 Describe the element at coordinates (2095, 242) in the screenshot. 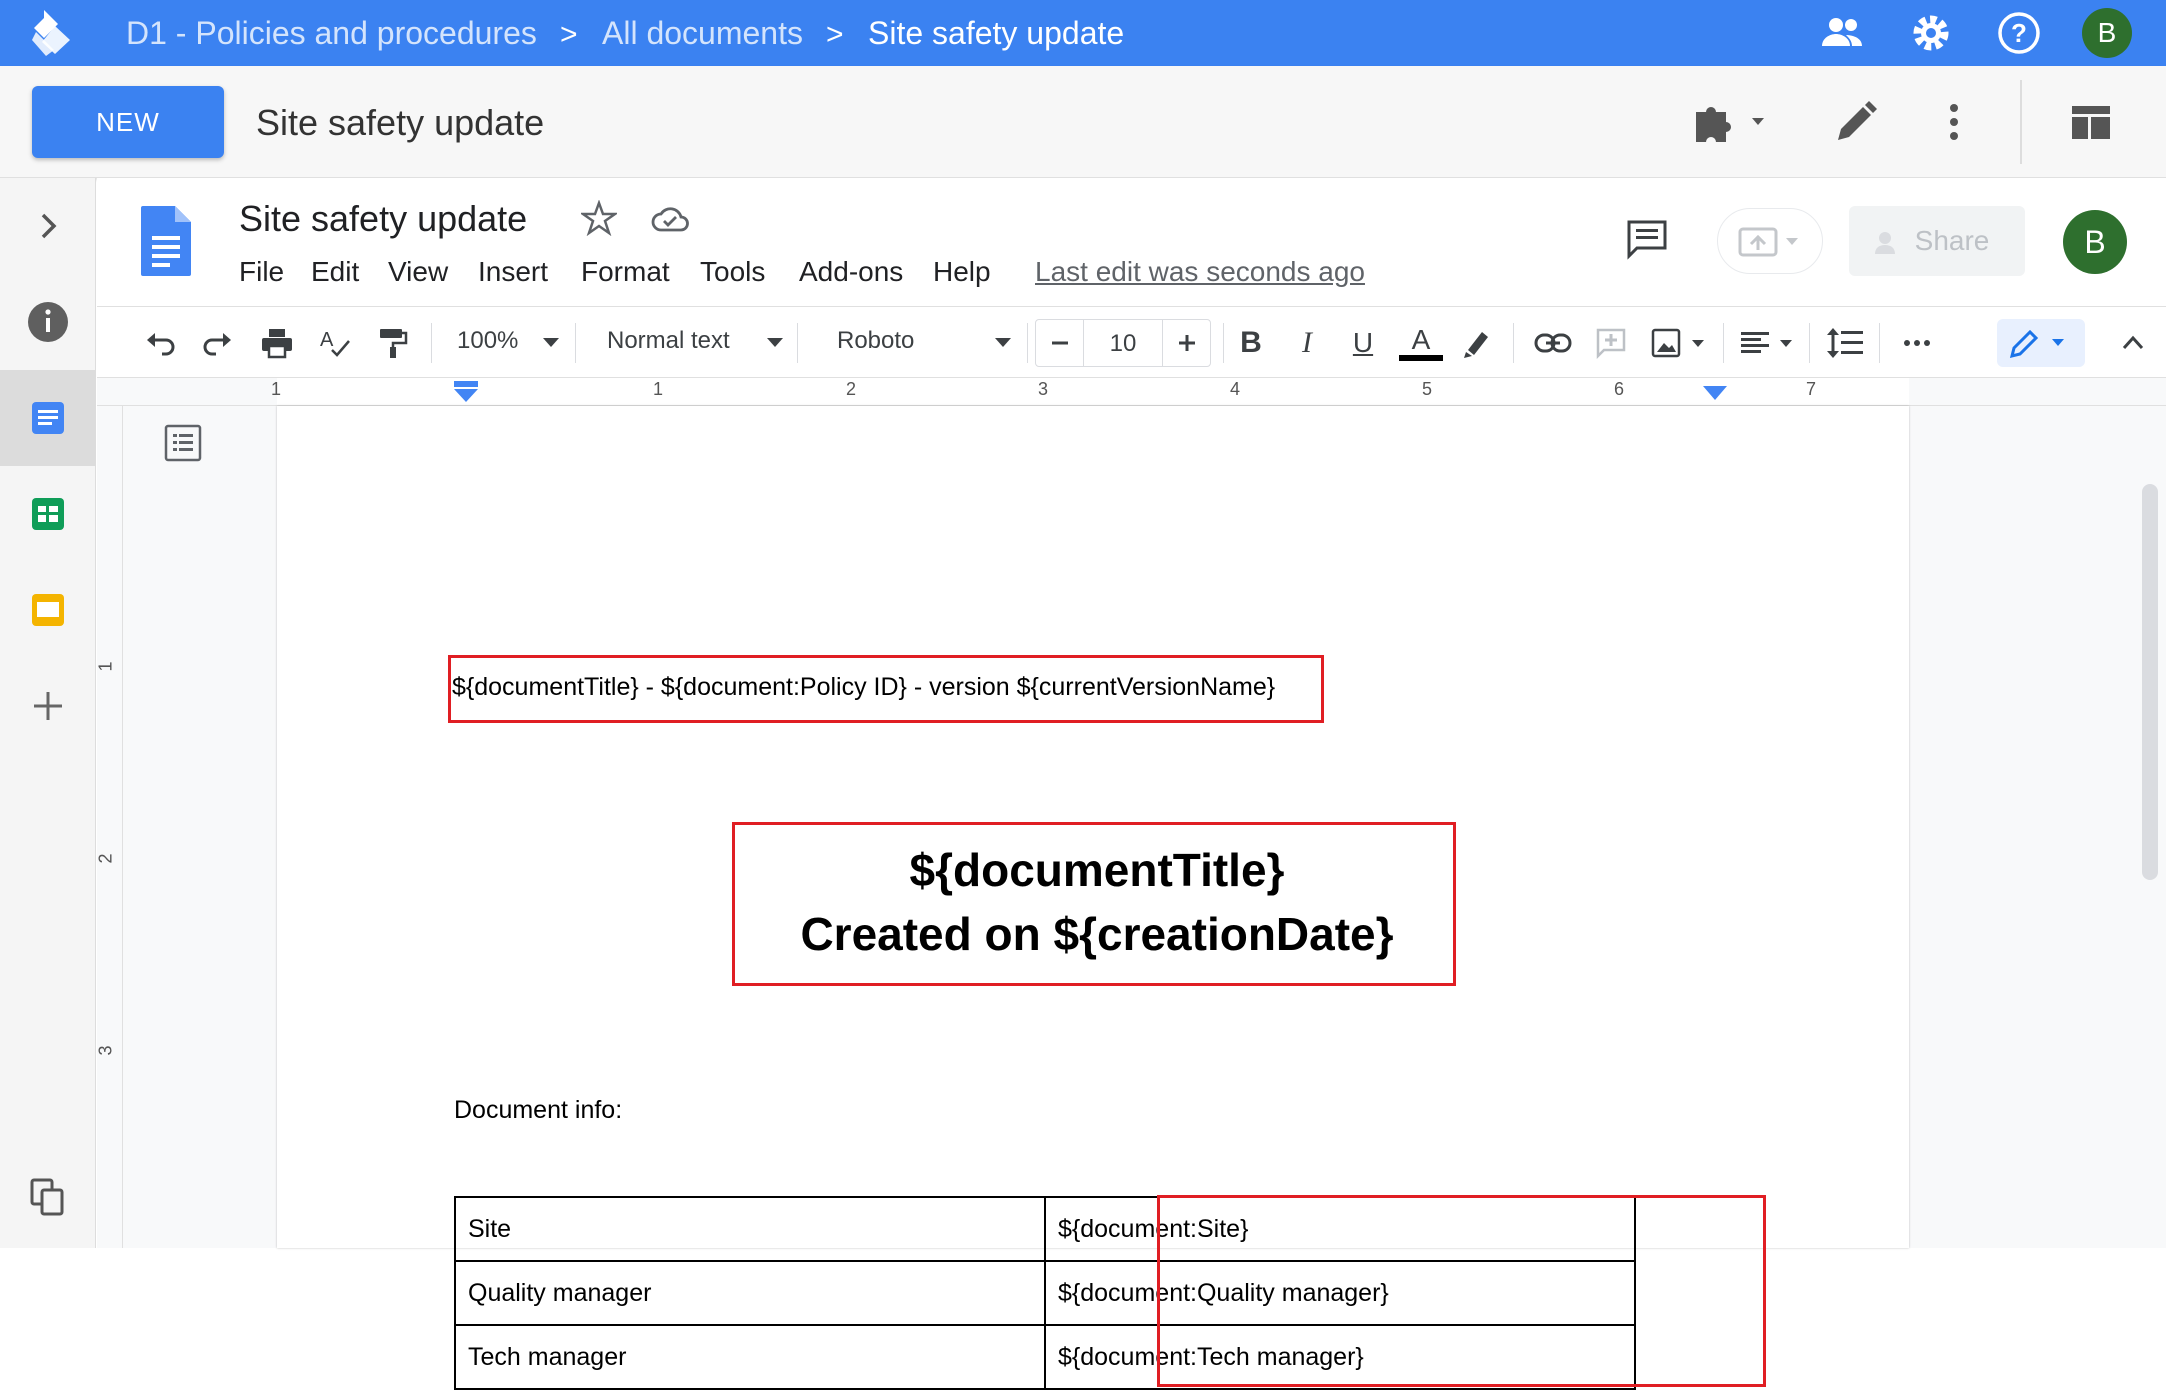

I see `docs-user-avatar: B` at that location.